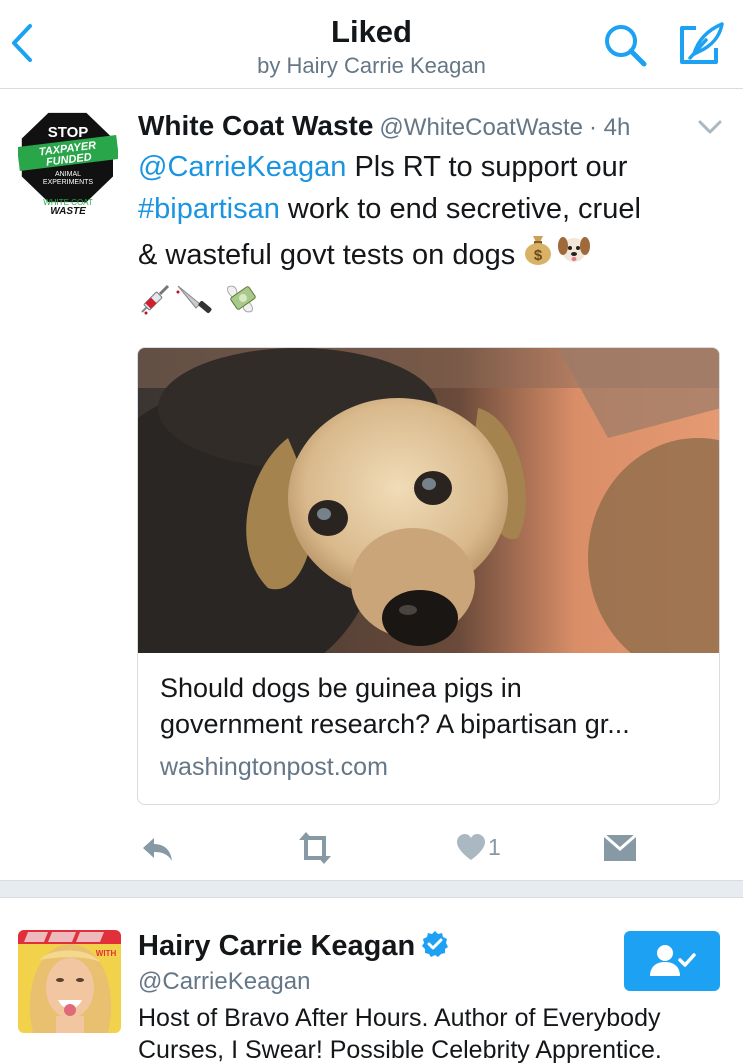  Describe the element at coordinates (242, 167) in the screenshot. I see `mention-link: @CarrieKeagan` at that location.